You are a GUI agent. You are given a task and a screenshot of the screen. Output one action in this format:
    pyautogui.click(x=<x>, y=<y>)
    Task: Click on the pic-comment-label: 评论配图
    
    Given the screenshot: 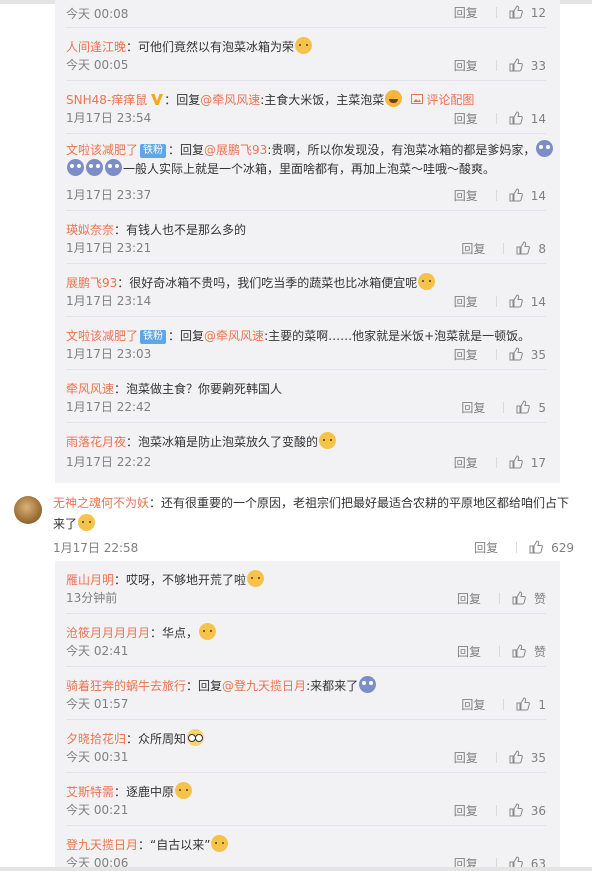 What is the action you would take?
    pyautogui.click(x=450, y=100)
    